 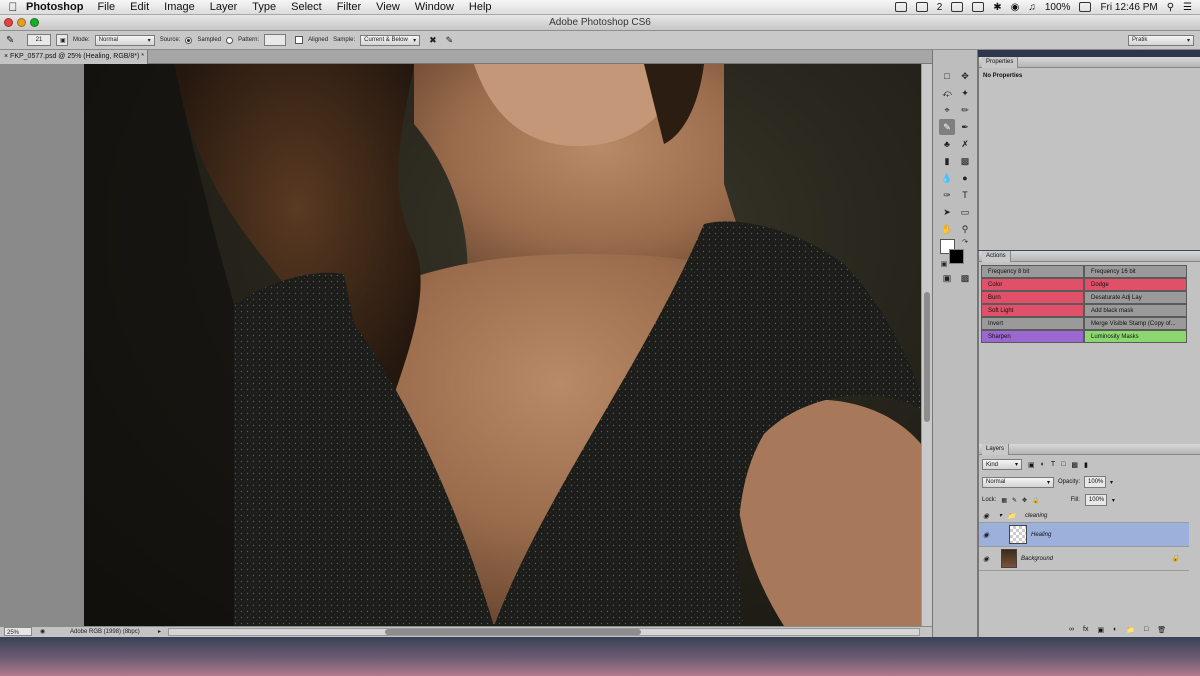 I want to click on zoom-icon, so click(x=34, y=22).